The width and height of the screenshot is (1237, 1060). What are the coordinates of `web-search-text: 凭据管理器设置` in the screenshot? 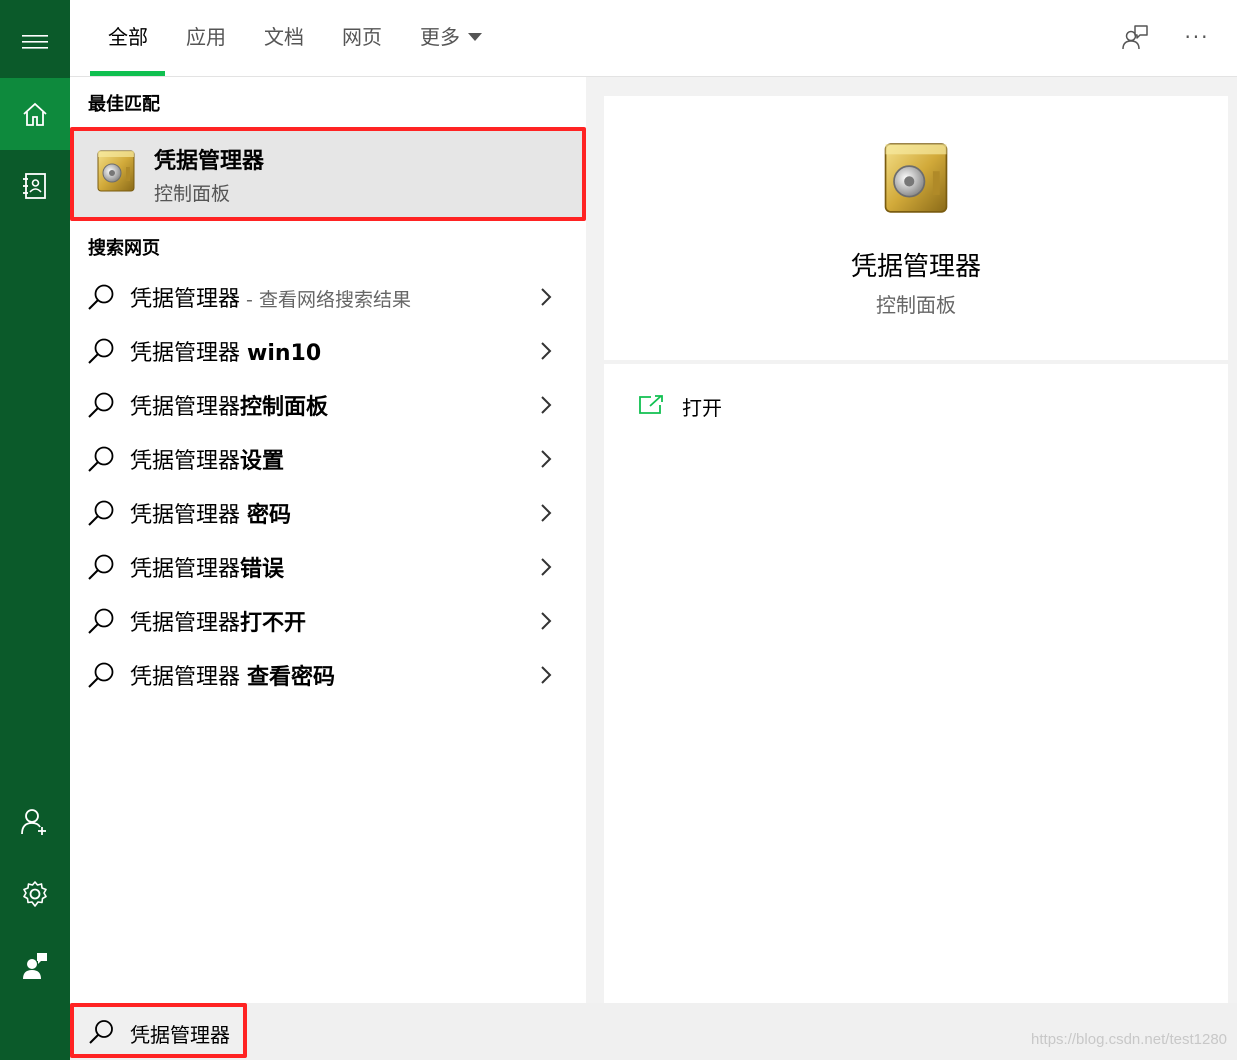 It's located at (207, 459).